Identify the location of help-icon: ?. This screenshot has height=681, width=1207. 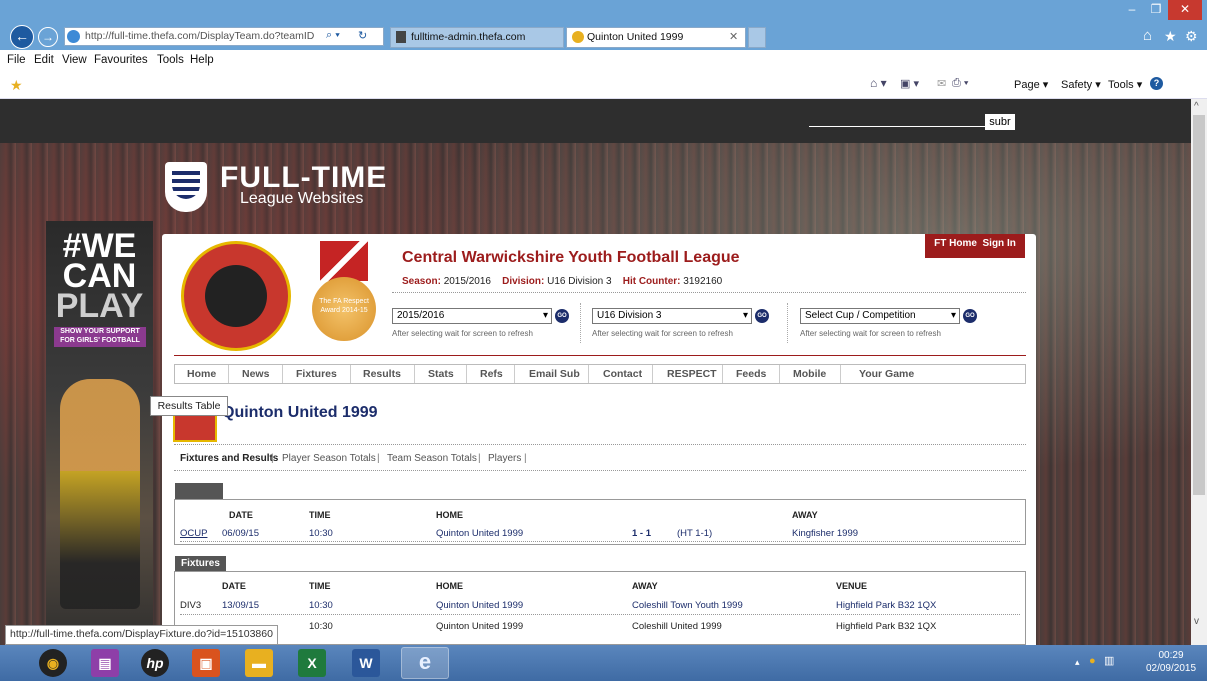
(1156, 83).